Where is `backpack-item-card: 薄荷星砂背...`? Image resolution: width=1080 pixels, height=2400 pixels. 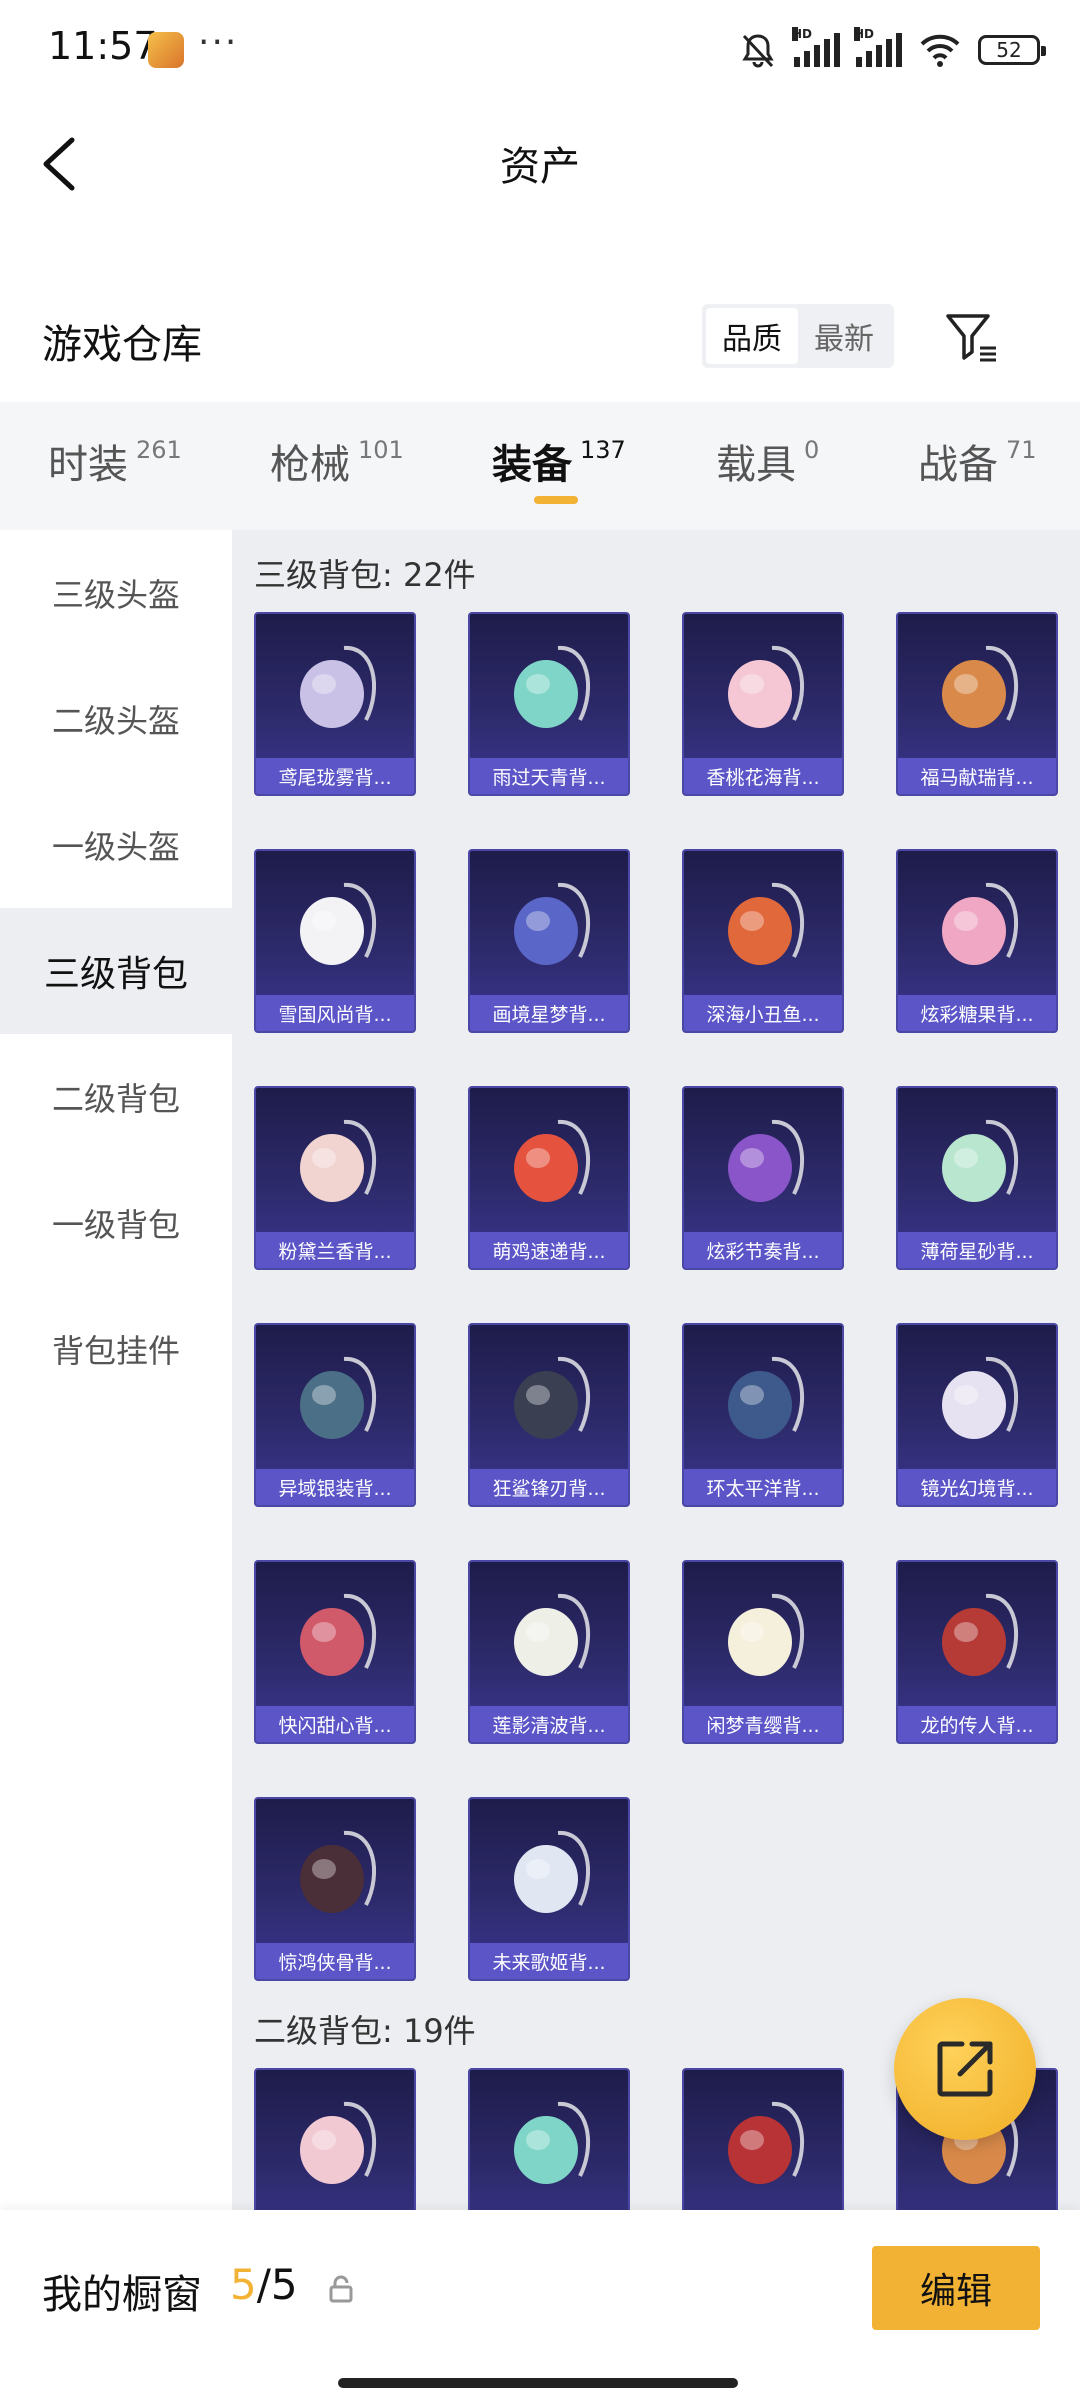 backpack-item-card: 薄荷星砂背... is located at coordinates (977, 1178).